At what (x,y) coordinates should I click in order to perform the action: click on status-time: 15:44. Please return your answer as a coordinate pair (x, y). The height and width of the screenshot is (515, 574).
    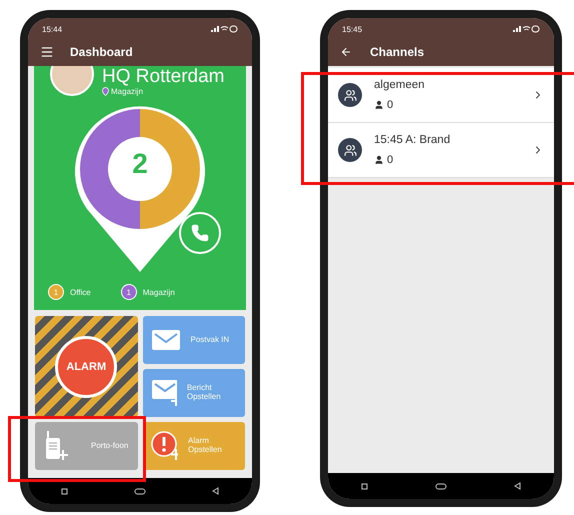
    Looking at the image, I should click on (52, 29).